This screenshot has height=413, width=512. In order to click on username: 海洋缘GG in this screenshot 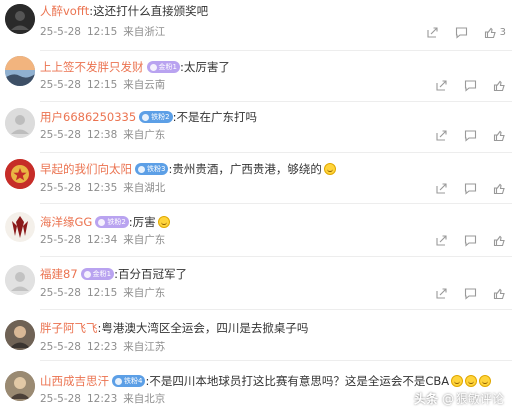, I will do `click(66, 222)`.